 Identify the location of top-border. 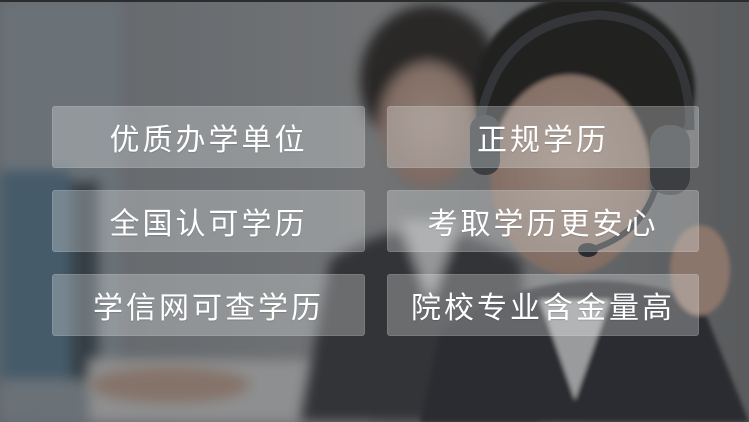
(374, 1).